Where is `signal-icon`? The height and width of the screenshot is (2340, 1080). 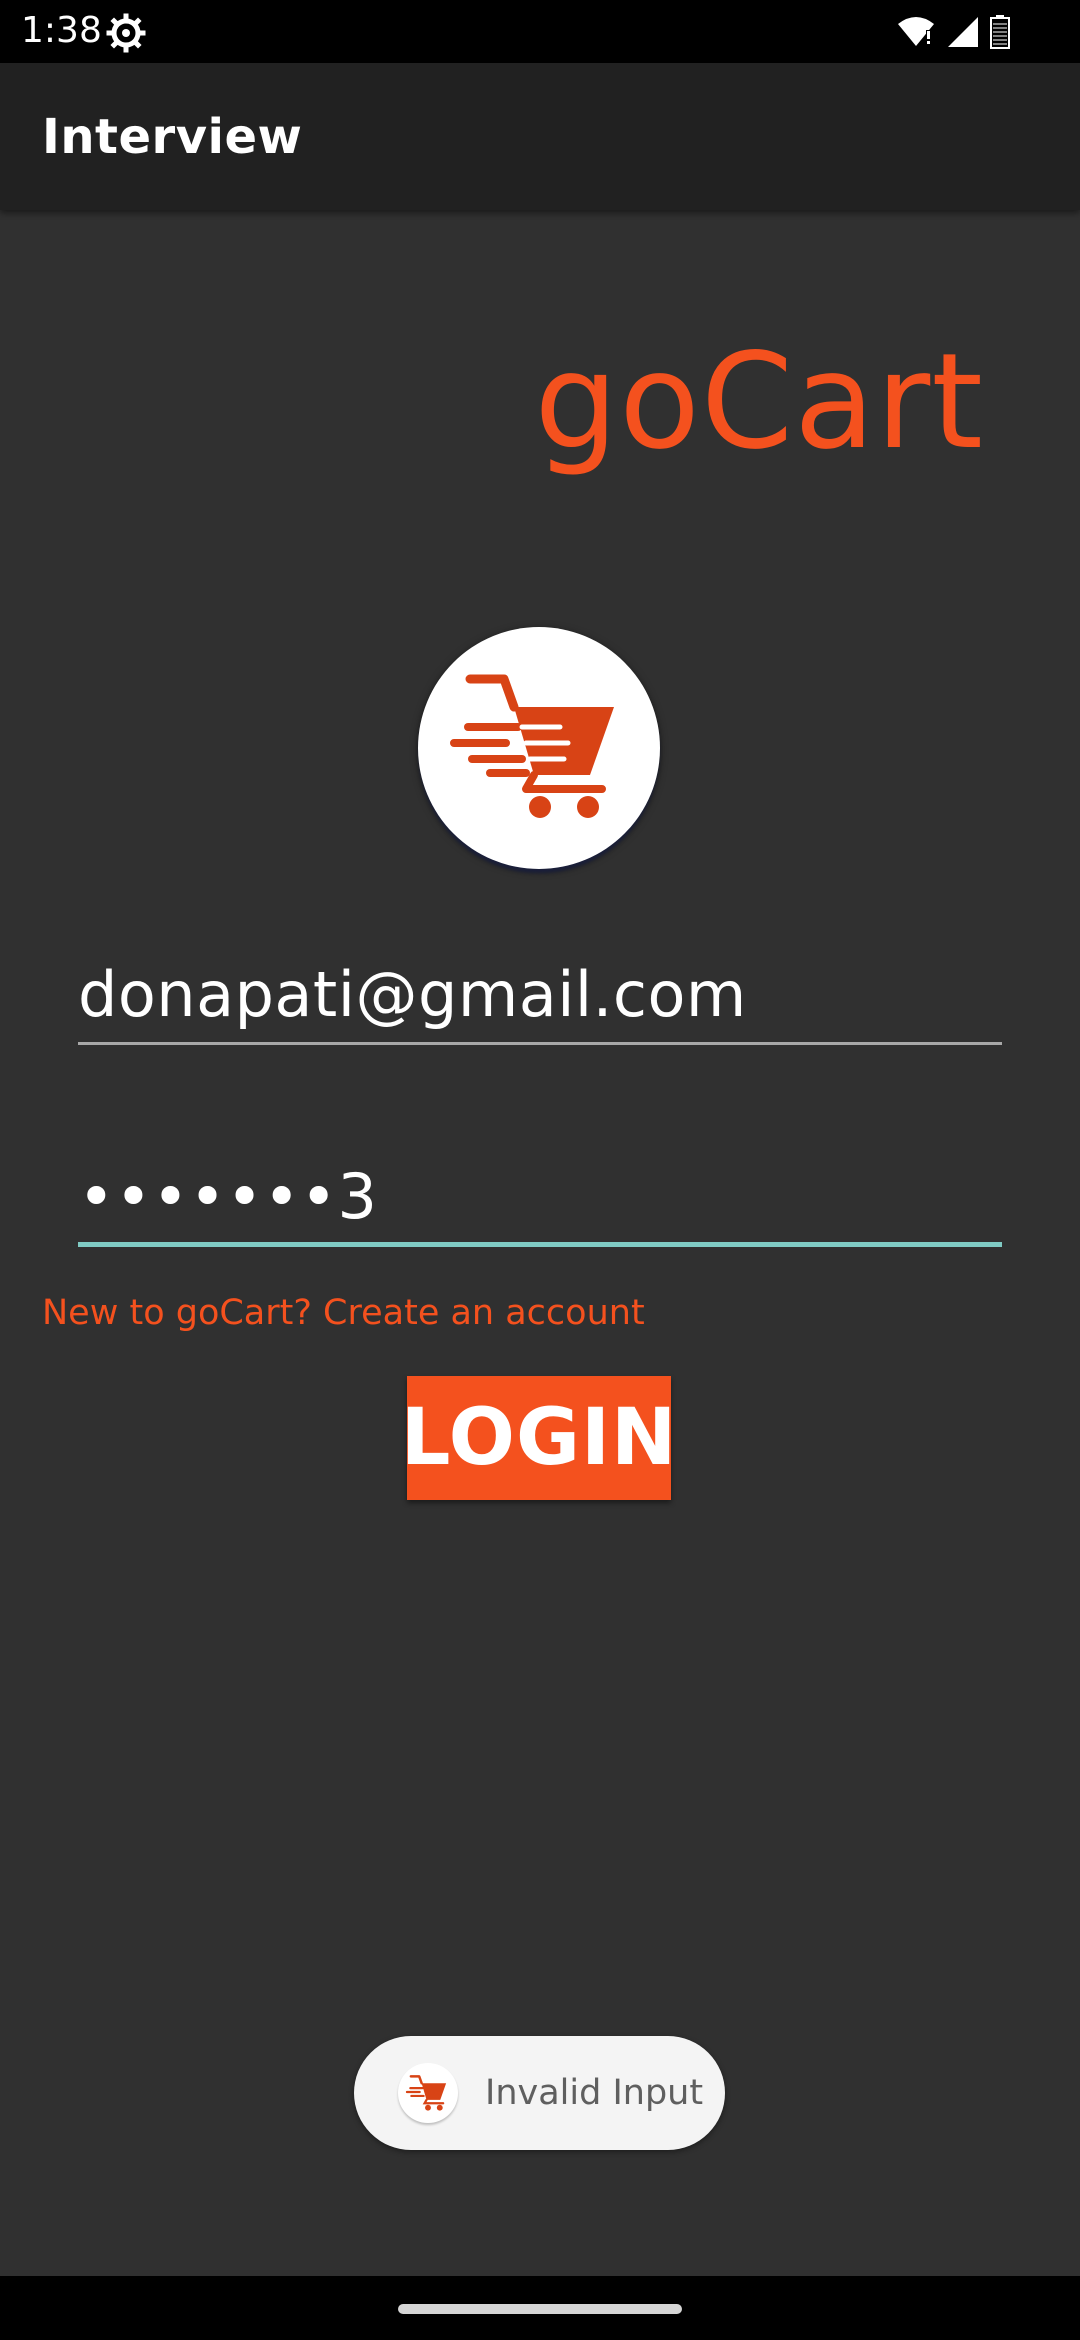
signal-icon is located at coordinates (963, 32).